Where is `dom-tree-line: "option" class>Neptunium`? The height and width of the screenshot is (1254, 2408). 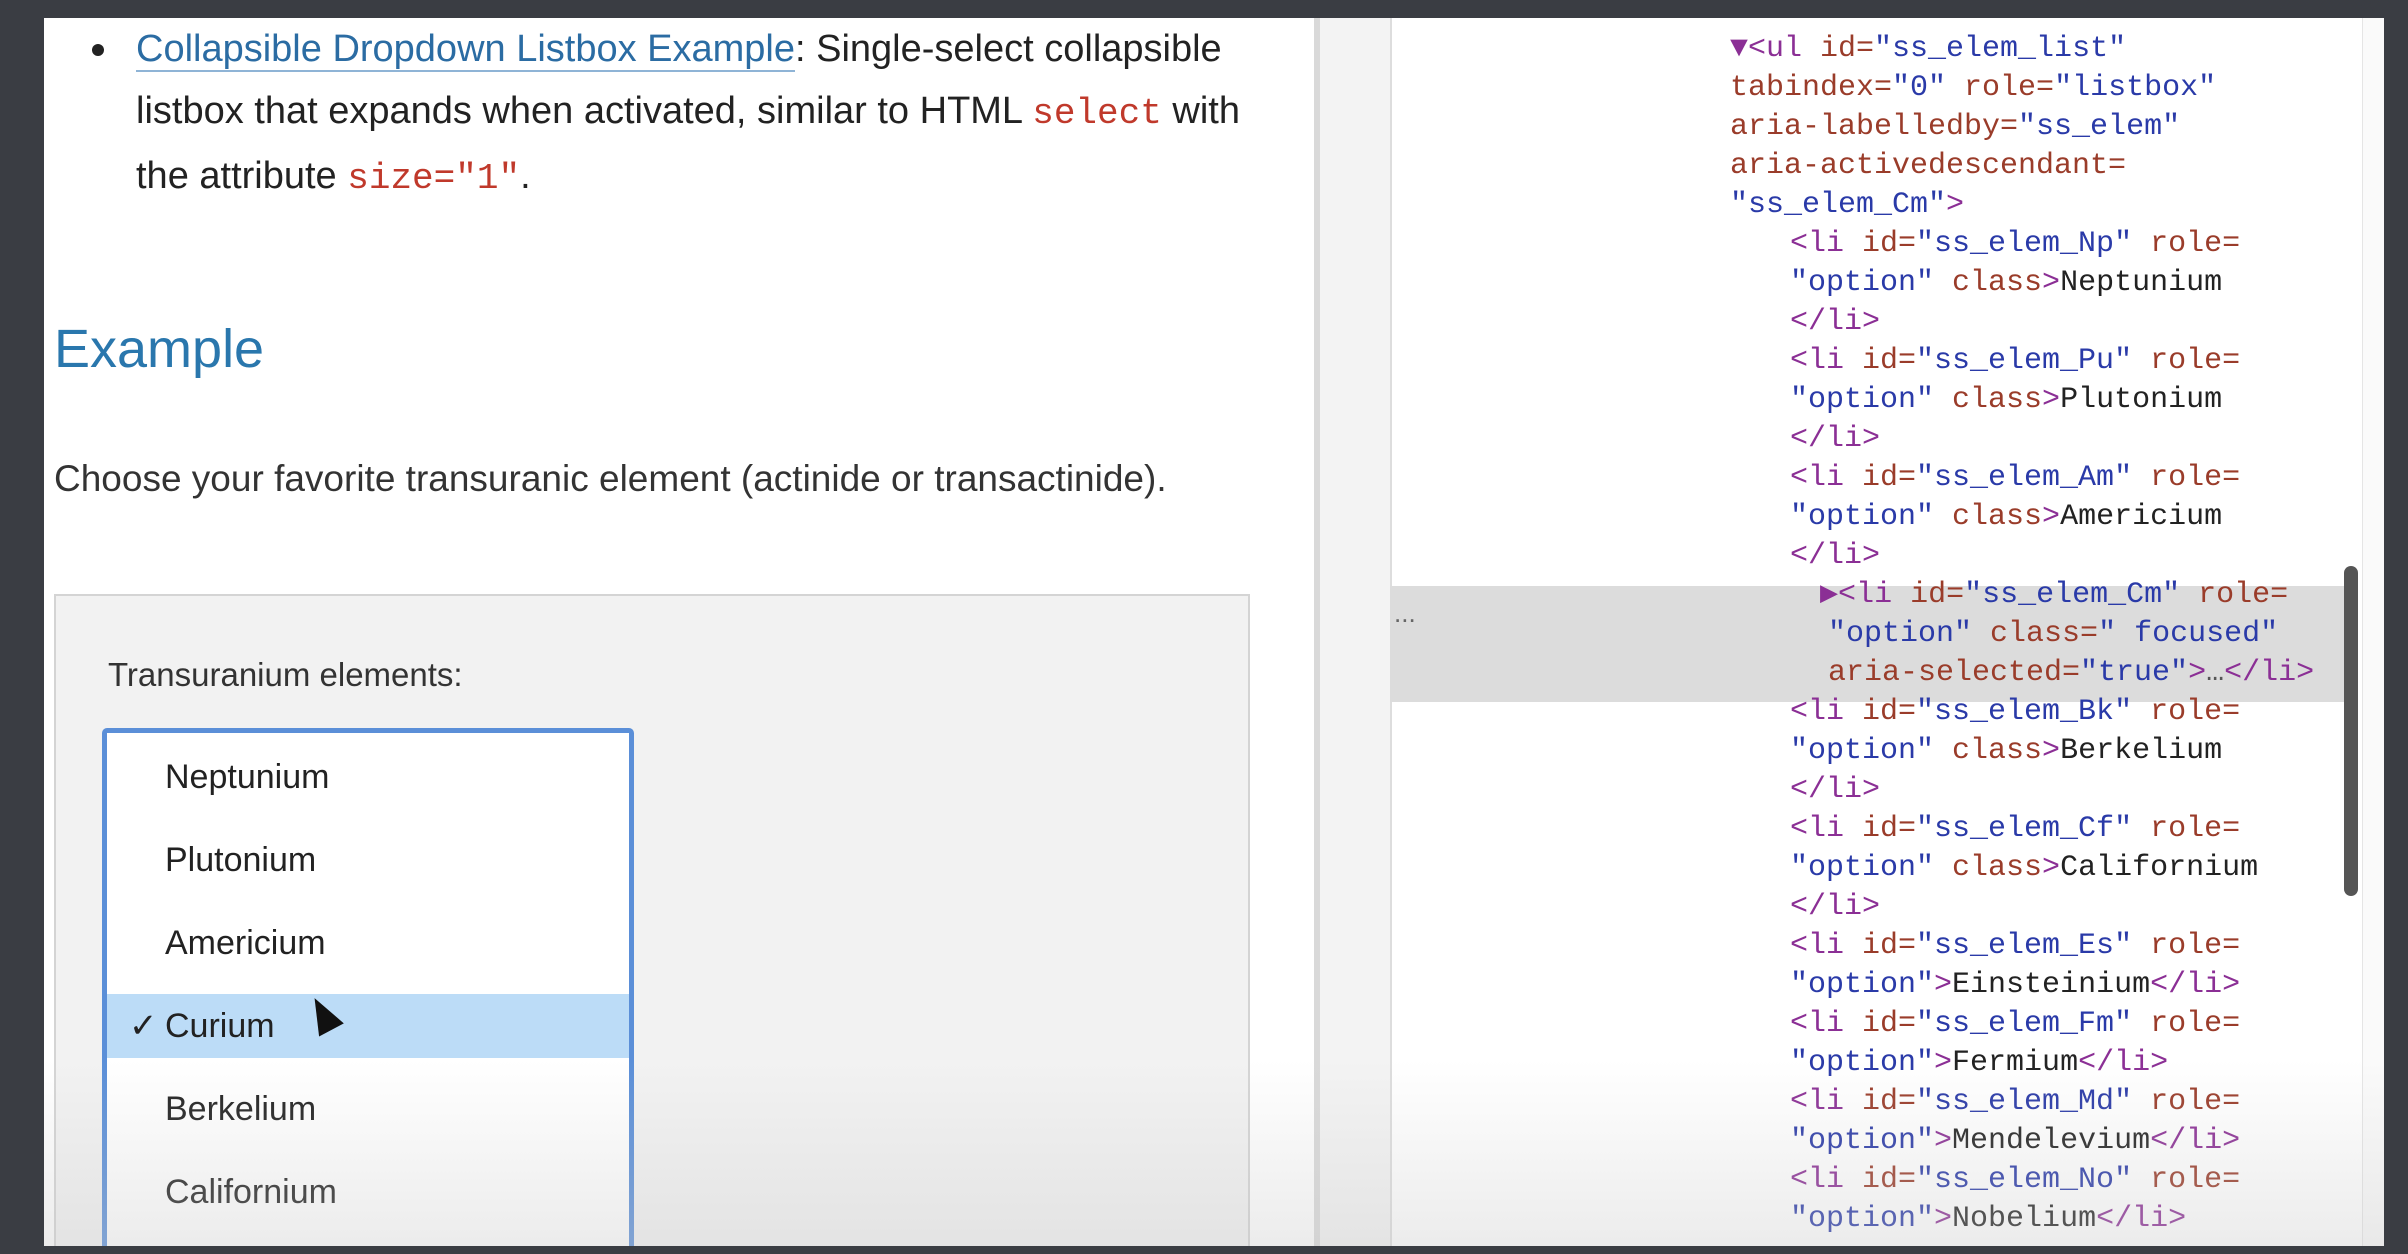
dom-tree-line: "option" class>Neptunium is located at coordinates (2006, 283).